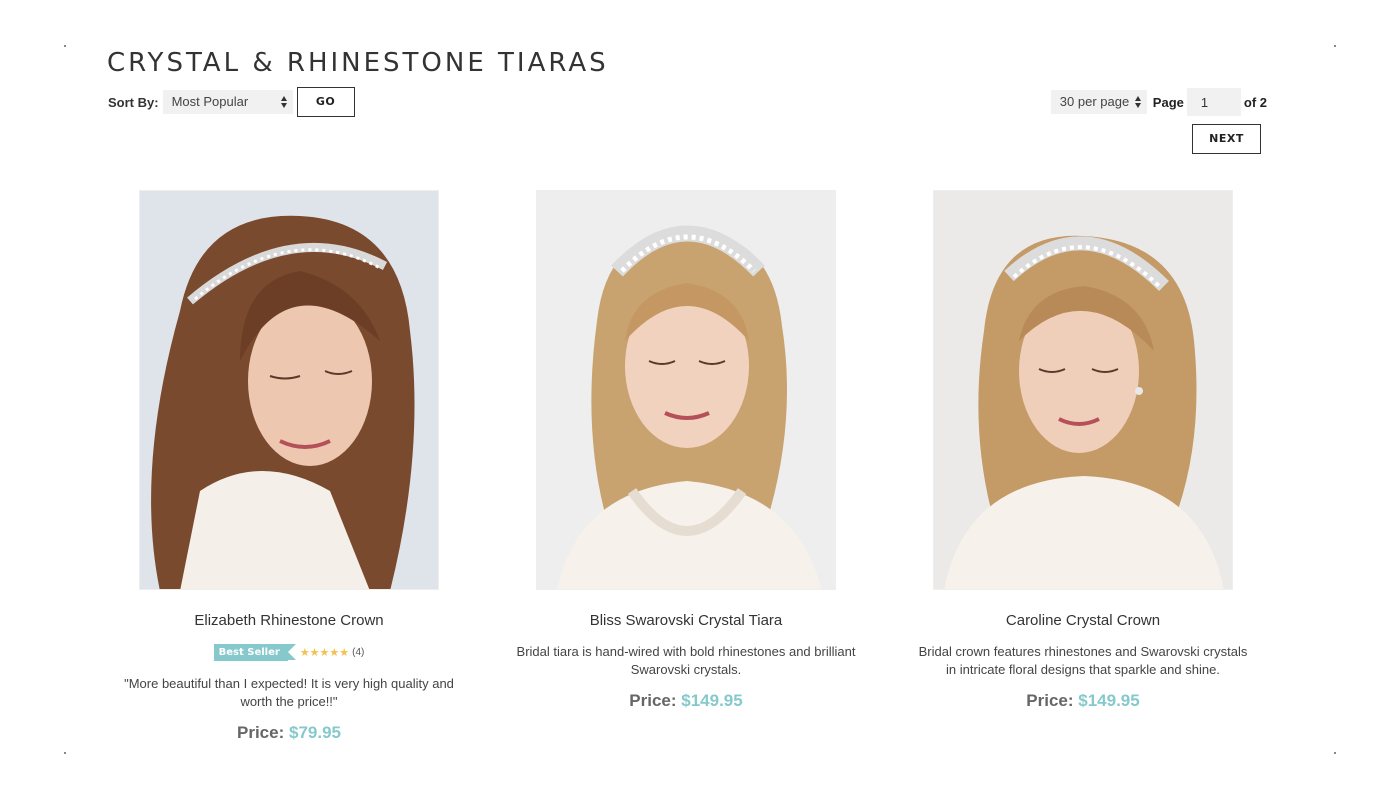  What do you see at coordinates (686, 620) in the screenshot?
I see `product-name: Bliss Swarovski Crystal Tiara` at bounding box center [686, 620].